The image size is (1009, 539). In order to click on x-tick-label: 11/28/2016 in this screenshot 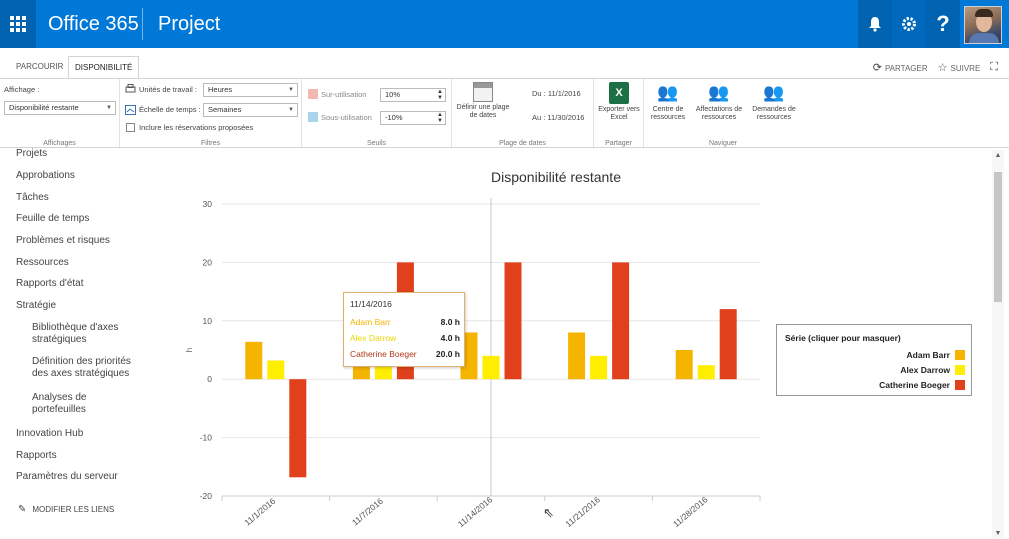, I will do `click(690, 511)`.